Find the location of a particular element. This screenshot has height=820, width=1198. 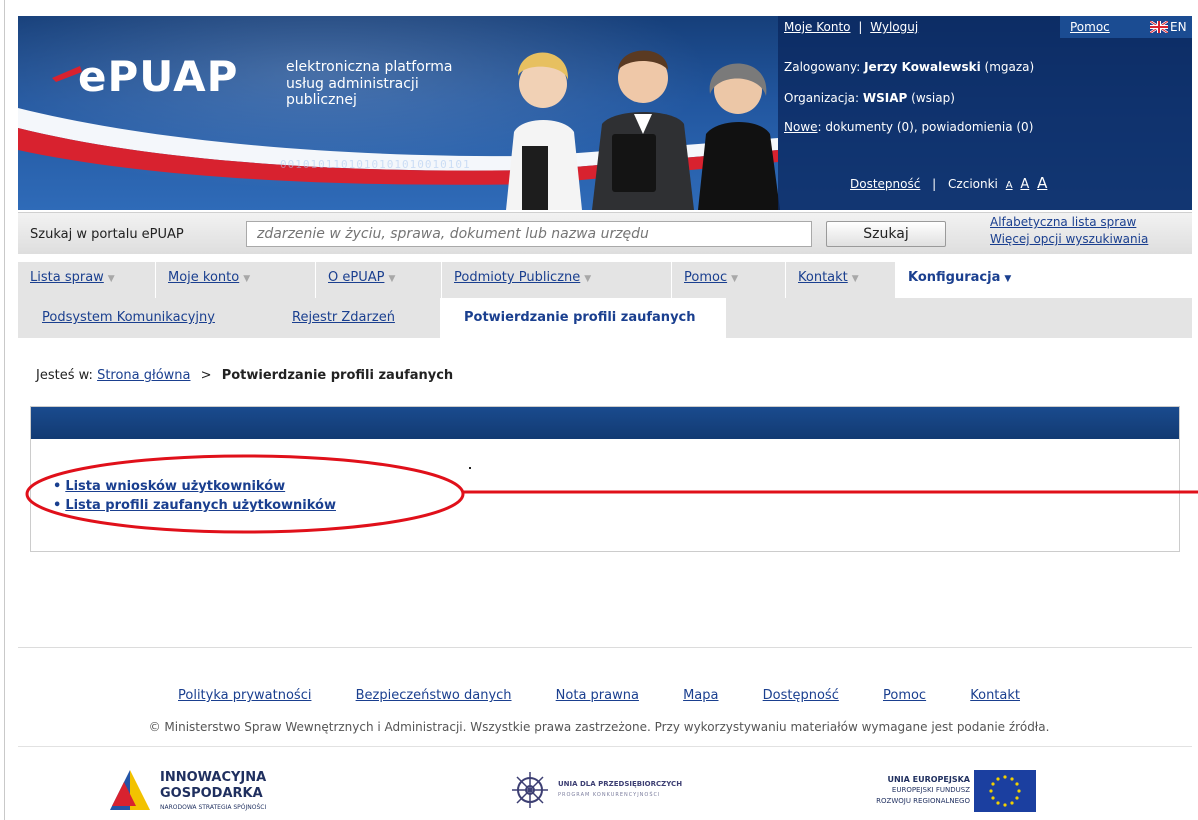

menu-item-kontakt: Kontakt ▼ is located at coordinates (841, 280).